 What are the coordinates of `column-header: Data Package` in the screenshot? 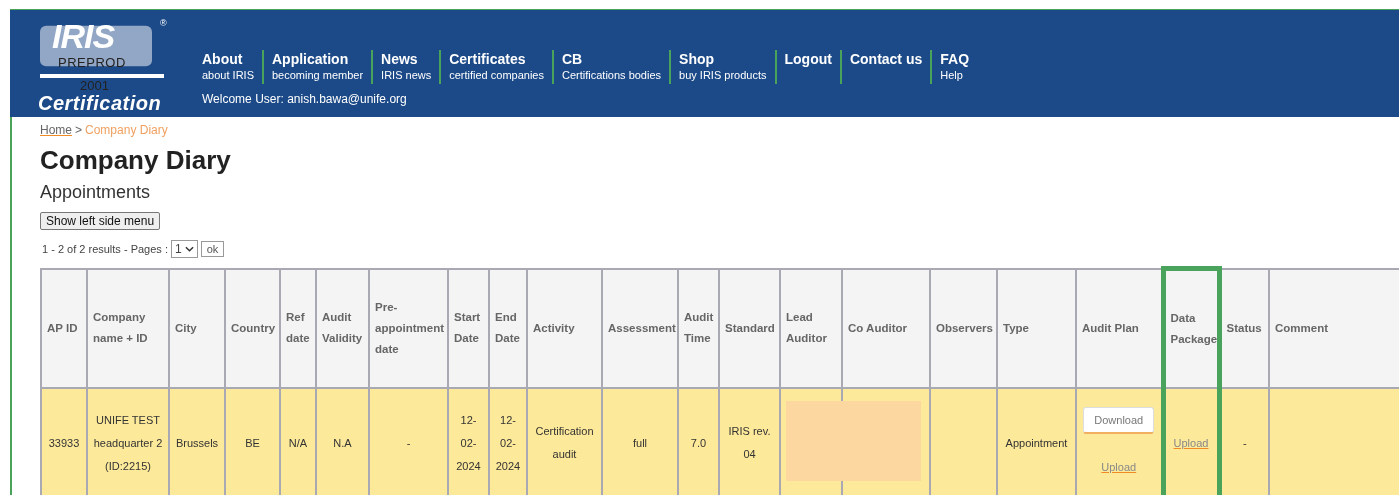 It's located at (1191, 328).